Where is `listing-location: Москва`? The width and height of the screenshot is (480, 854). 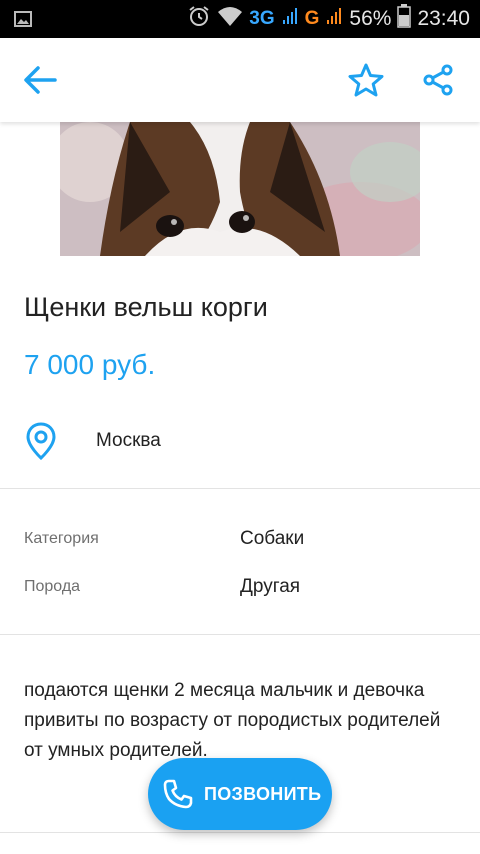
listing-location: Москва is located at coordinates (128, 441).